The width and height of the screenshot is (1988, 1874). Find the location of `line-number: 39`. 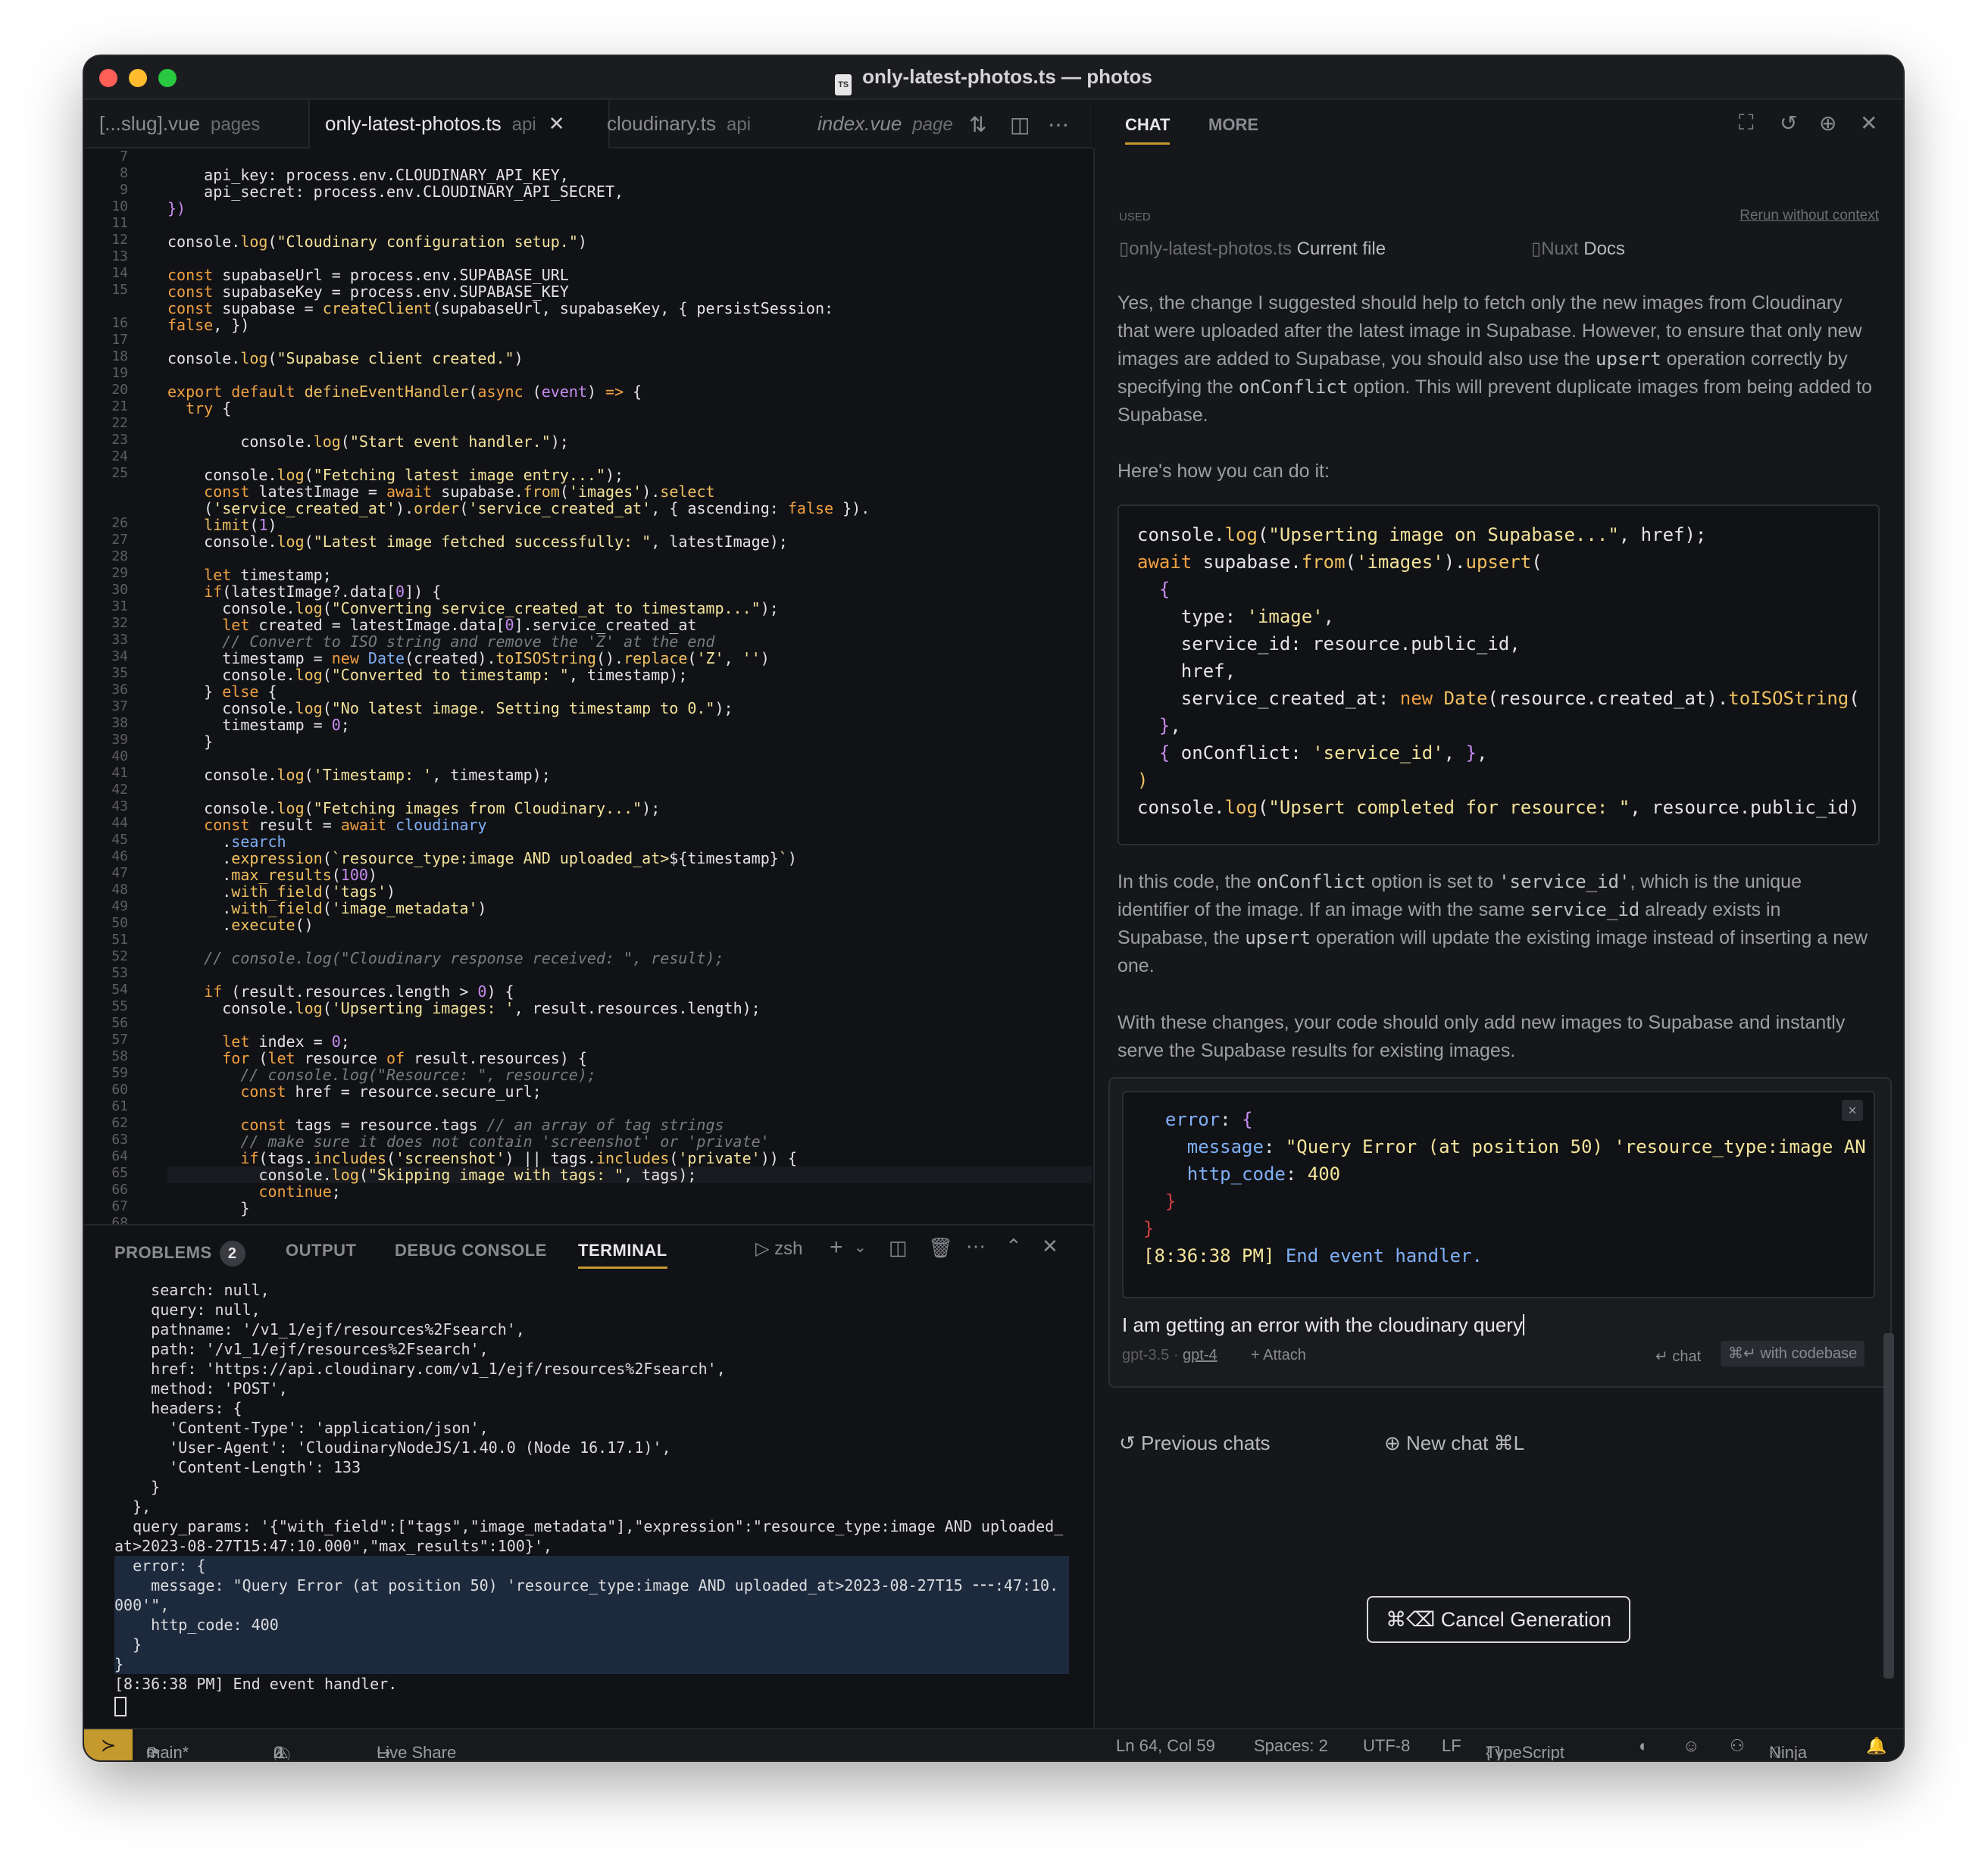

line-number: 39 is located at coordinates (119, 740).